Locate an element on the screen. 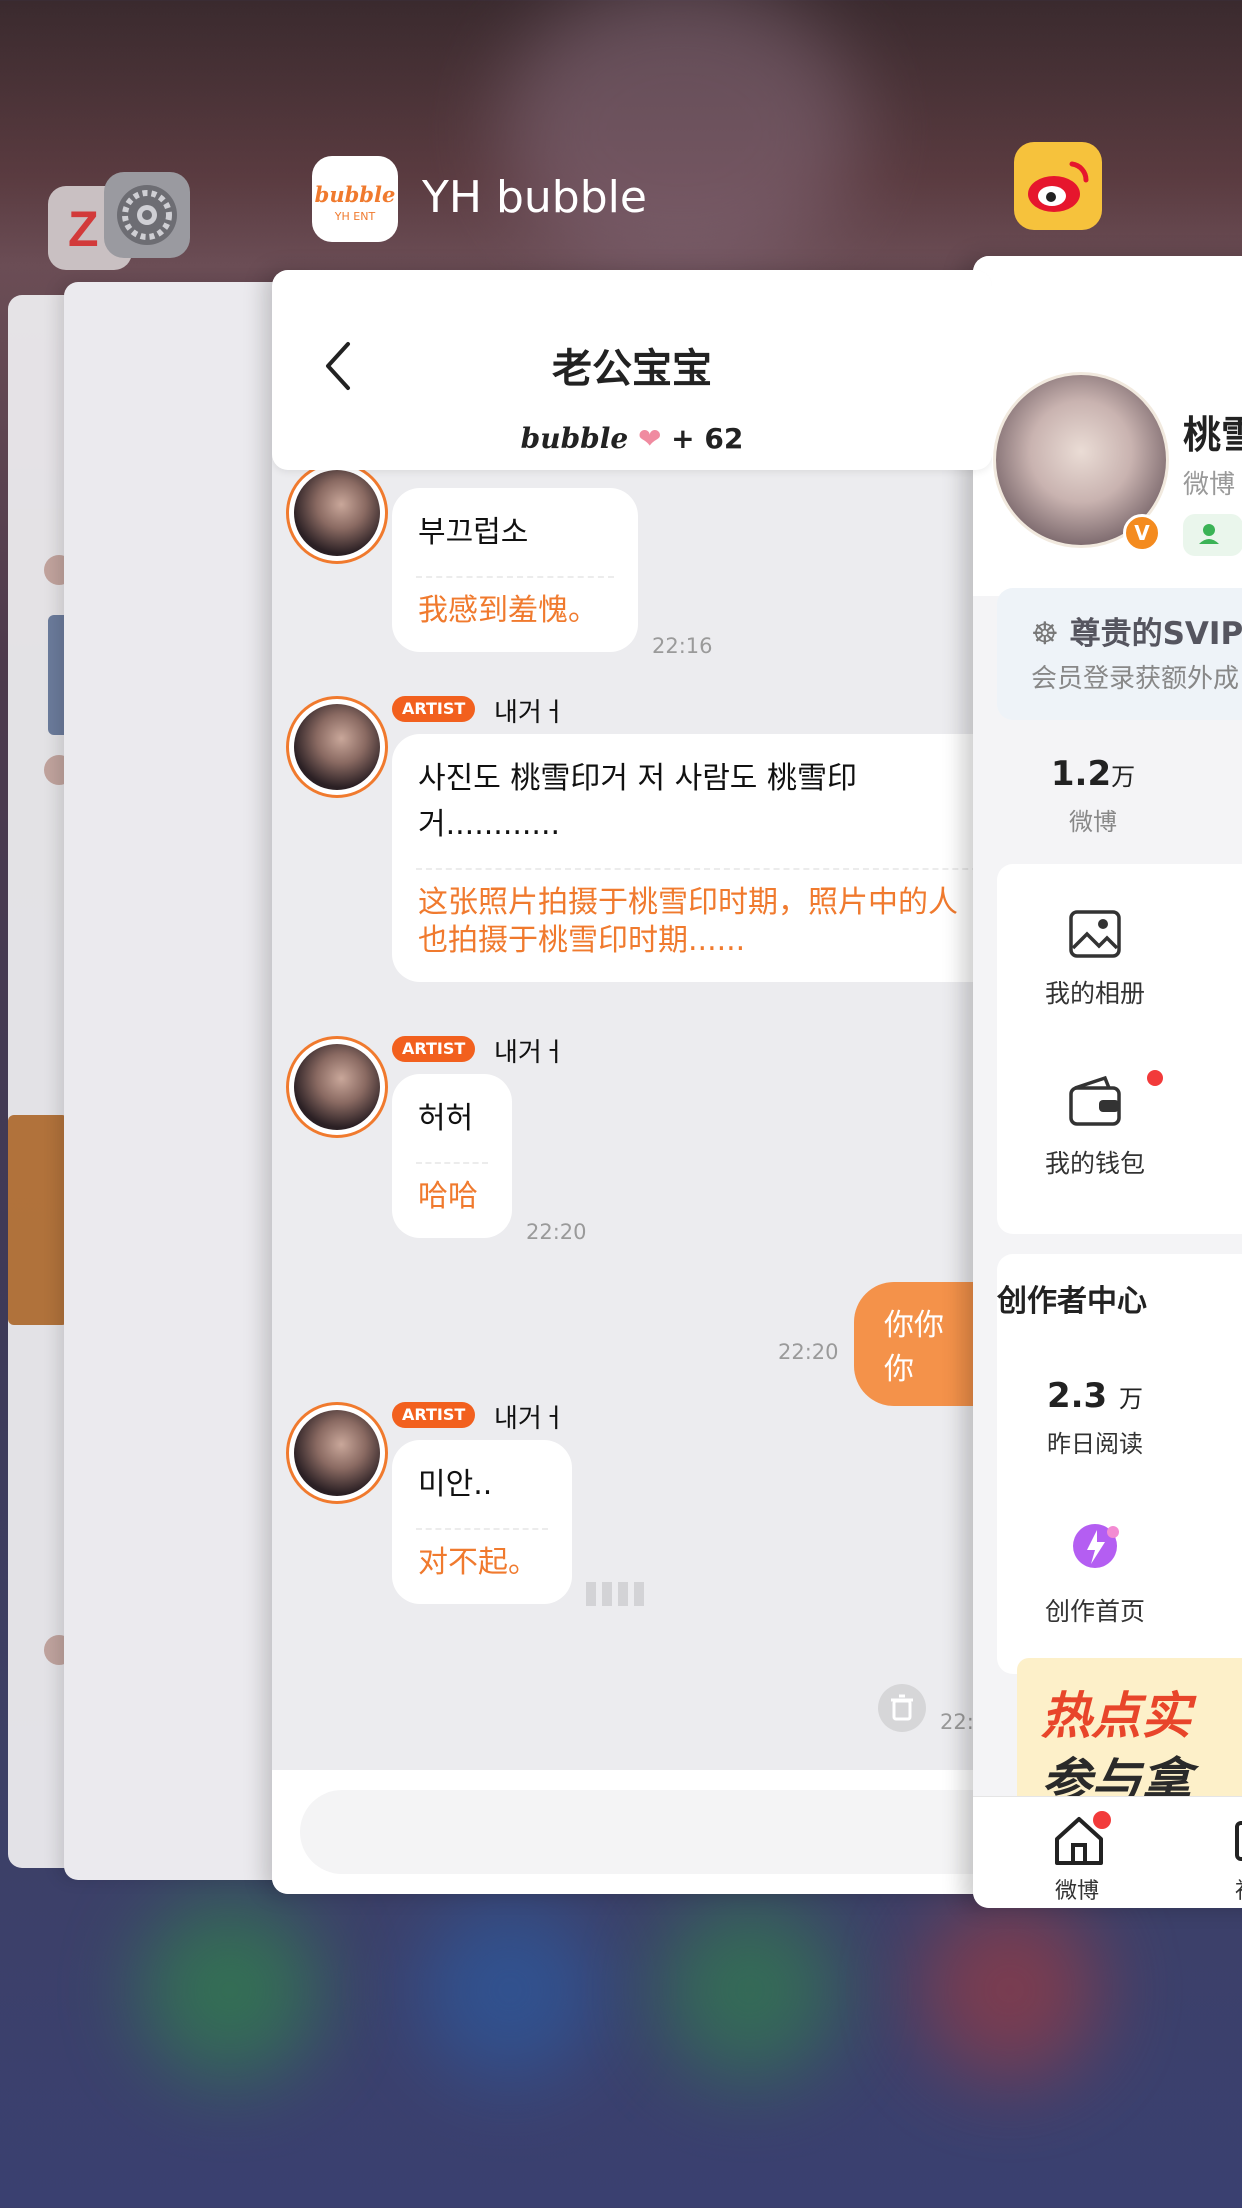 The height and width of the screenshot is (2208, 1242). stat-number: 2.3 is located at coordinates (1077, 1396).